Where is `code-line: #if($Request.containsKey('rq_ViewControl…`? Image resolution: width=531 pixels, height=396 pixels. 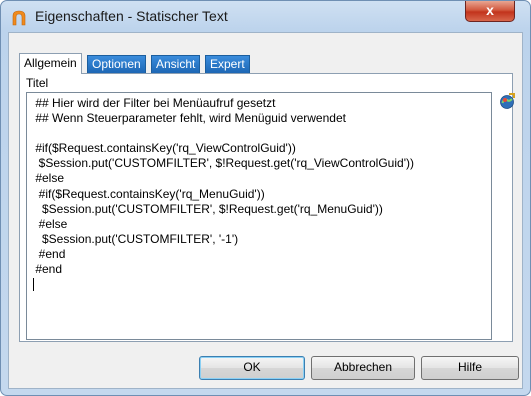
code-line: #if($Request.containsKey('rq_ViewControl… is located at coordinates (164, 148).